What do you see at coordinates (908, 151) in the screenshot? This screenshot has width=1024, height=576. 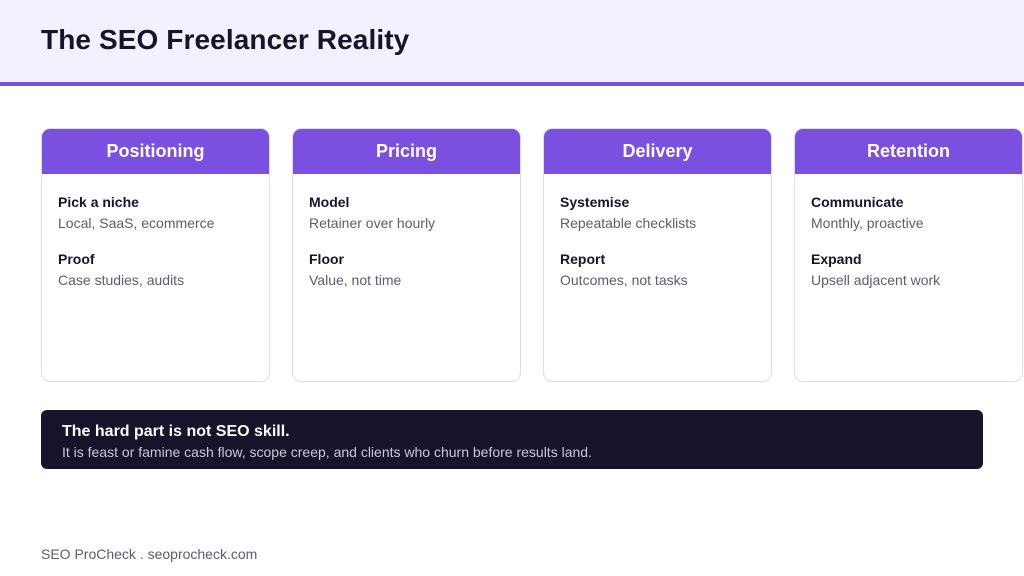 I see `card-title: Retention` at bounding box center [908, 151].